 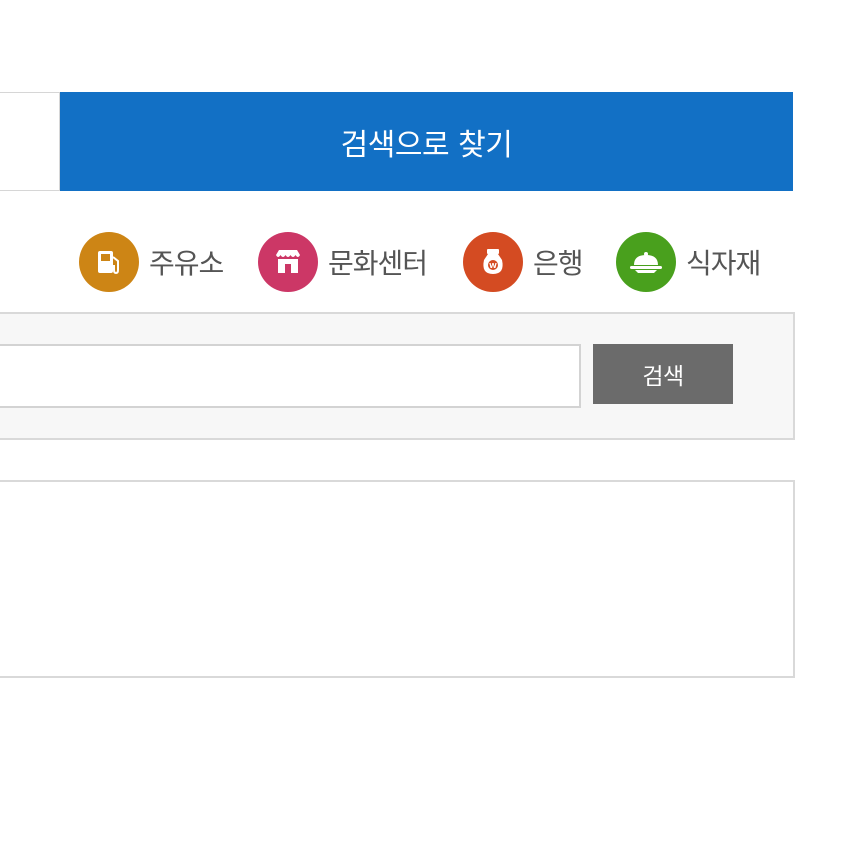 I want to click on search-button-label: 검색, so click(x=663, y=377).